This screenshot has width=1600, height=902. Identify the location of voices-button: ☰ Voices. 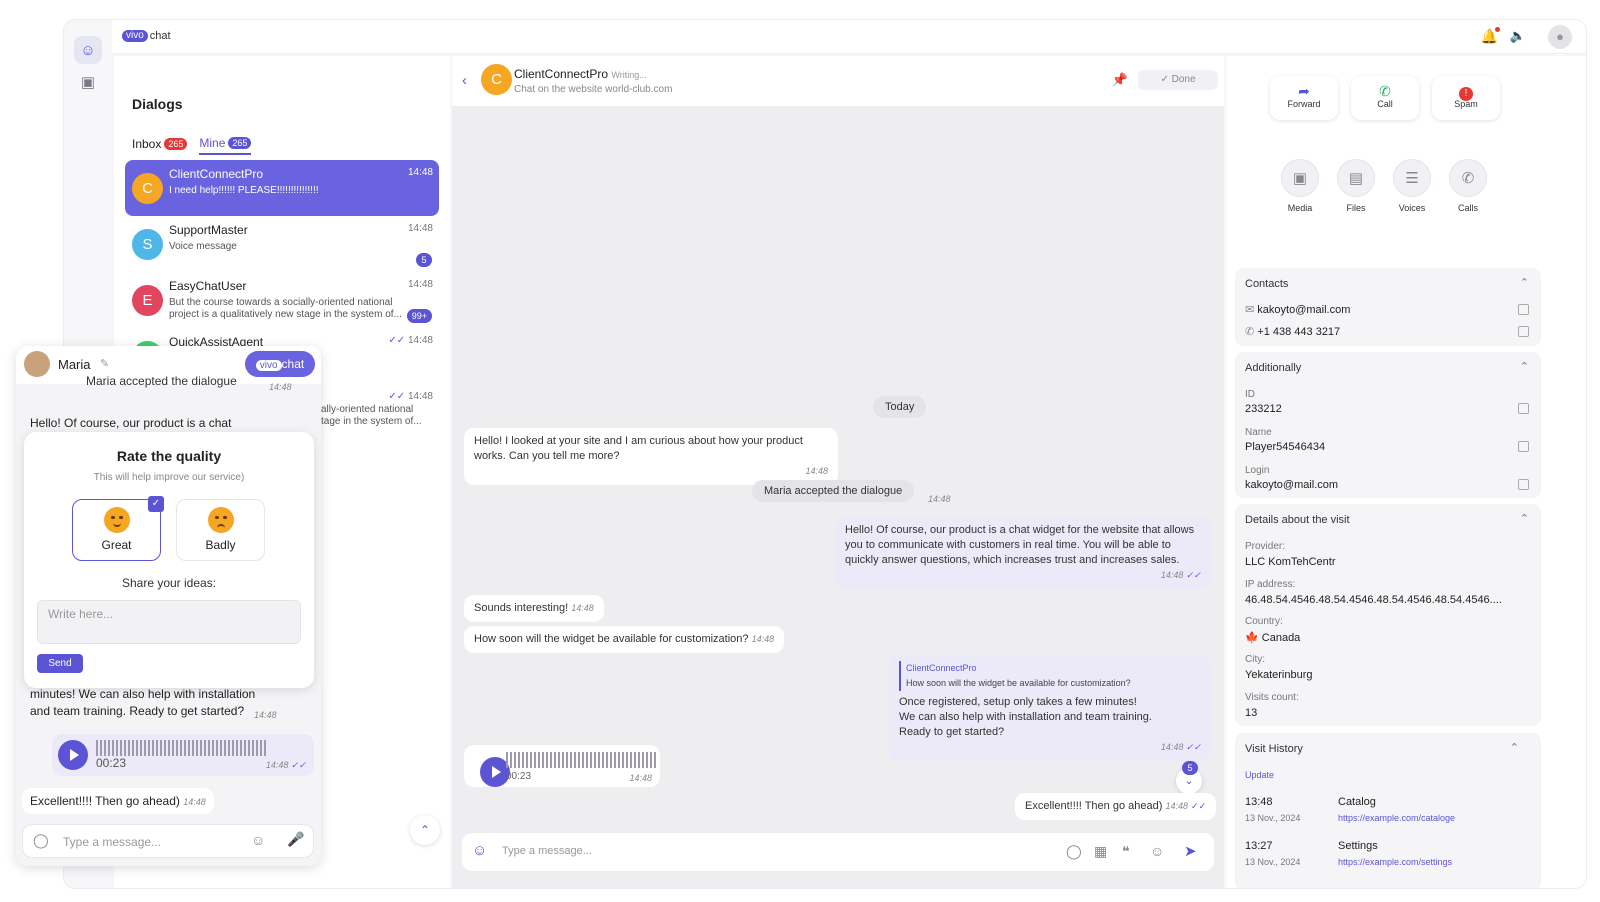
(1412, 186).